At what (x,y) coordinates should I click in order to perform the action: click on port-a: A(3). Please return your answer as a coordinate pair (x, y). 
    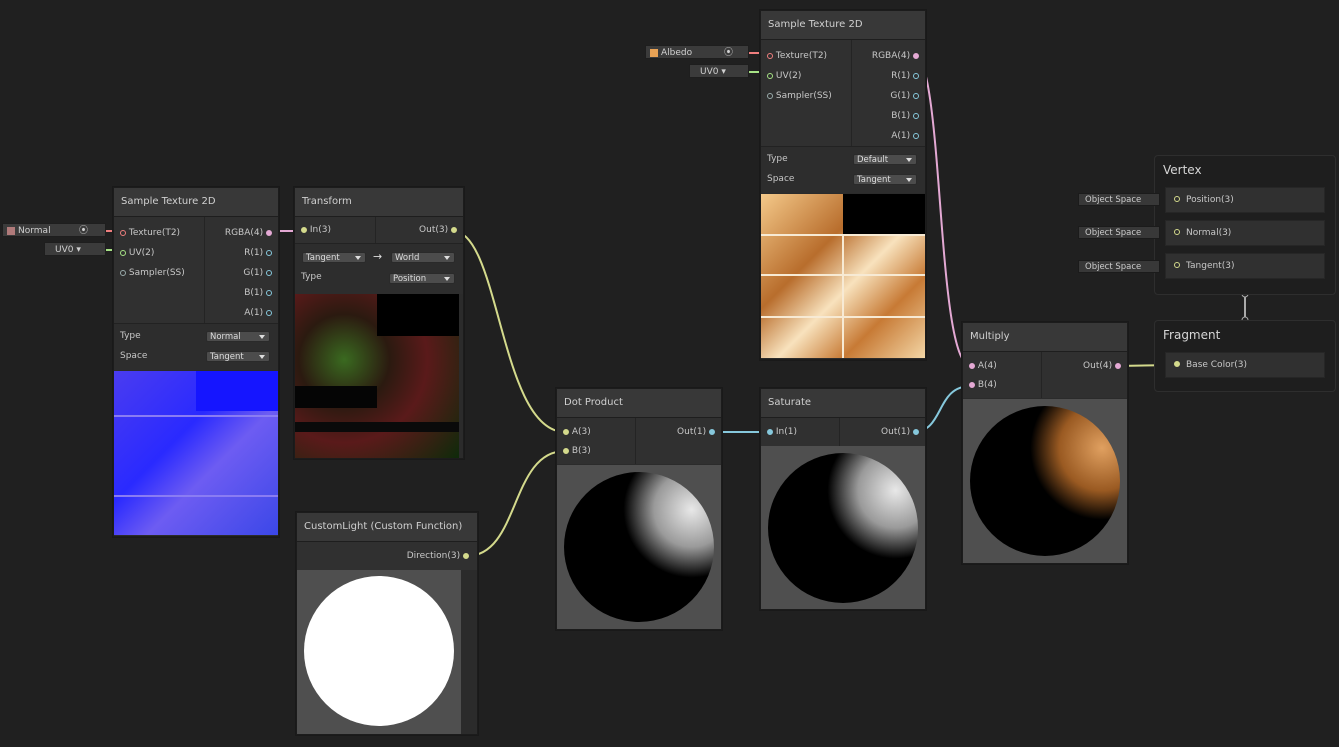
    Looking at the image, I should click on (577, 432).